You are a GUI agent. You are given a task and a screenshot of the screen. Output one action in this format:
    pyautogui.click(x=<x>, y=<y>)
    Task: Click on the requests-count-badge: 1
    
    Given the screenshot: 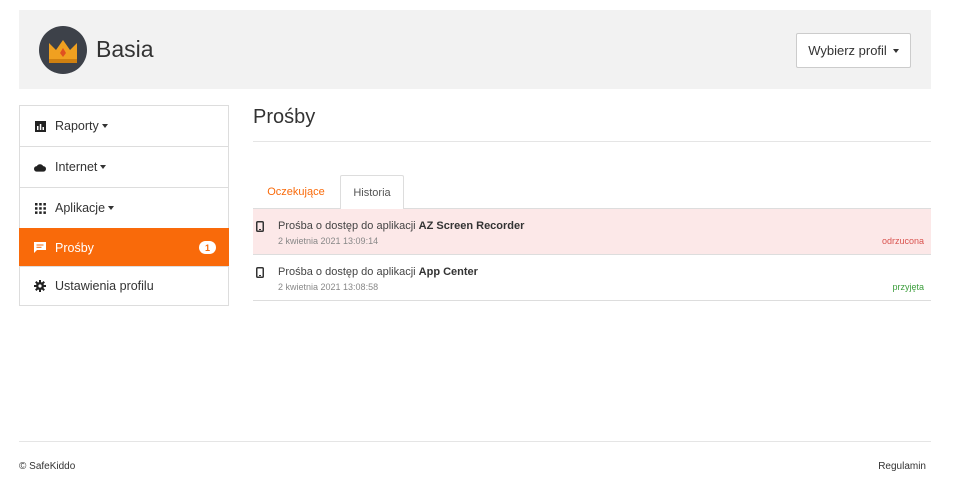 What is the action you would take?
    pyautogui.click(x=207, y=247)
    